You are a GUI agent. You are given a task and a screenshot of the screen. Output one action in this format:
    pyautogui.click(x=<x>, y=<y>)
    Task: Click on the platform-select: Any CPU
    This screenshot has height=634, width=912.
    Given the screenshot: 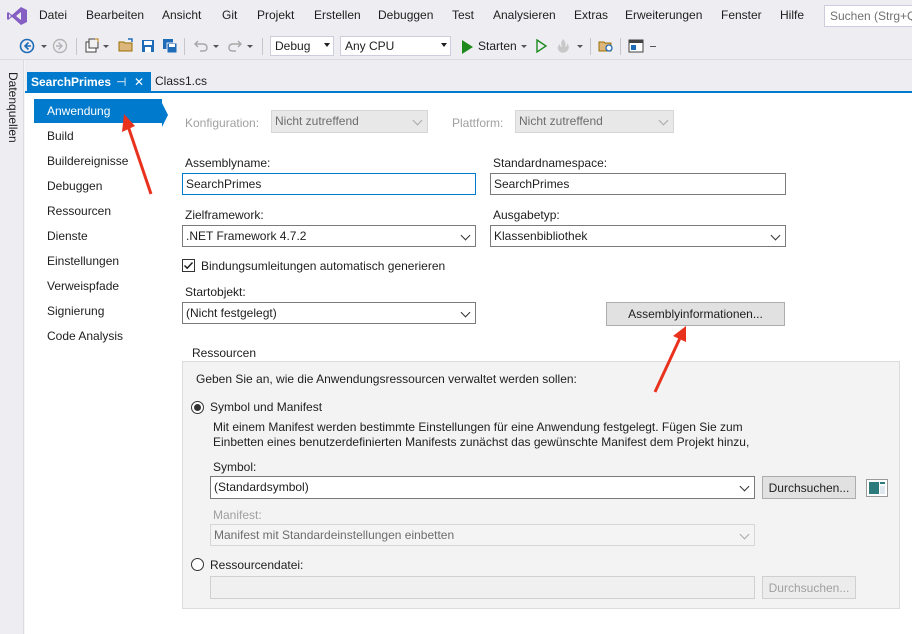 What is the action you would take?
    pyautogui.click(x=395, y=46)
    